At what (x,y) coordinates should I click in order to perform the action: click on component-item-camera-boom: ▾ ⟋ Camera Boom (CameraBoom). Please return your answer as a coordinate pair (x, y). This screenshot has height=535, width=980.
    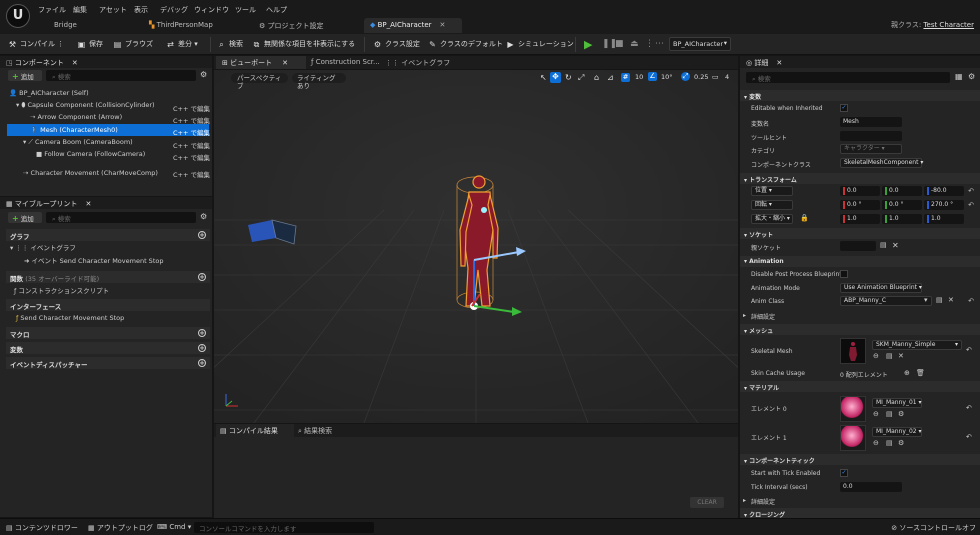
    Looking at the image, I should click on (78, 142).